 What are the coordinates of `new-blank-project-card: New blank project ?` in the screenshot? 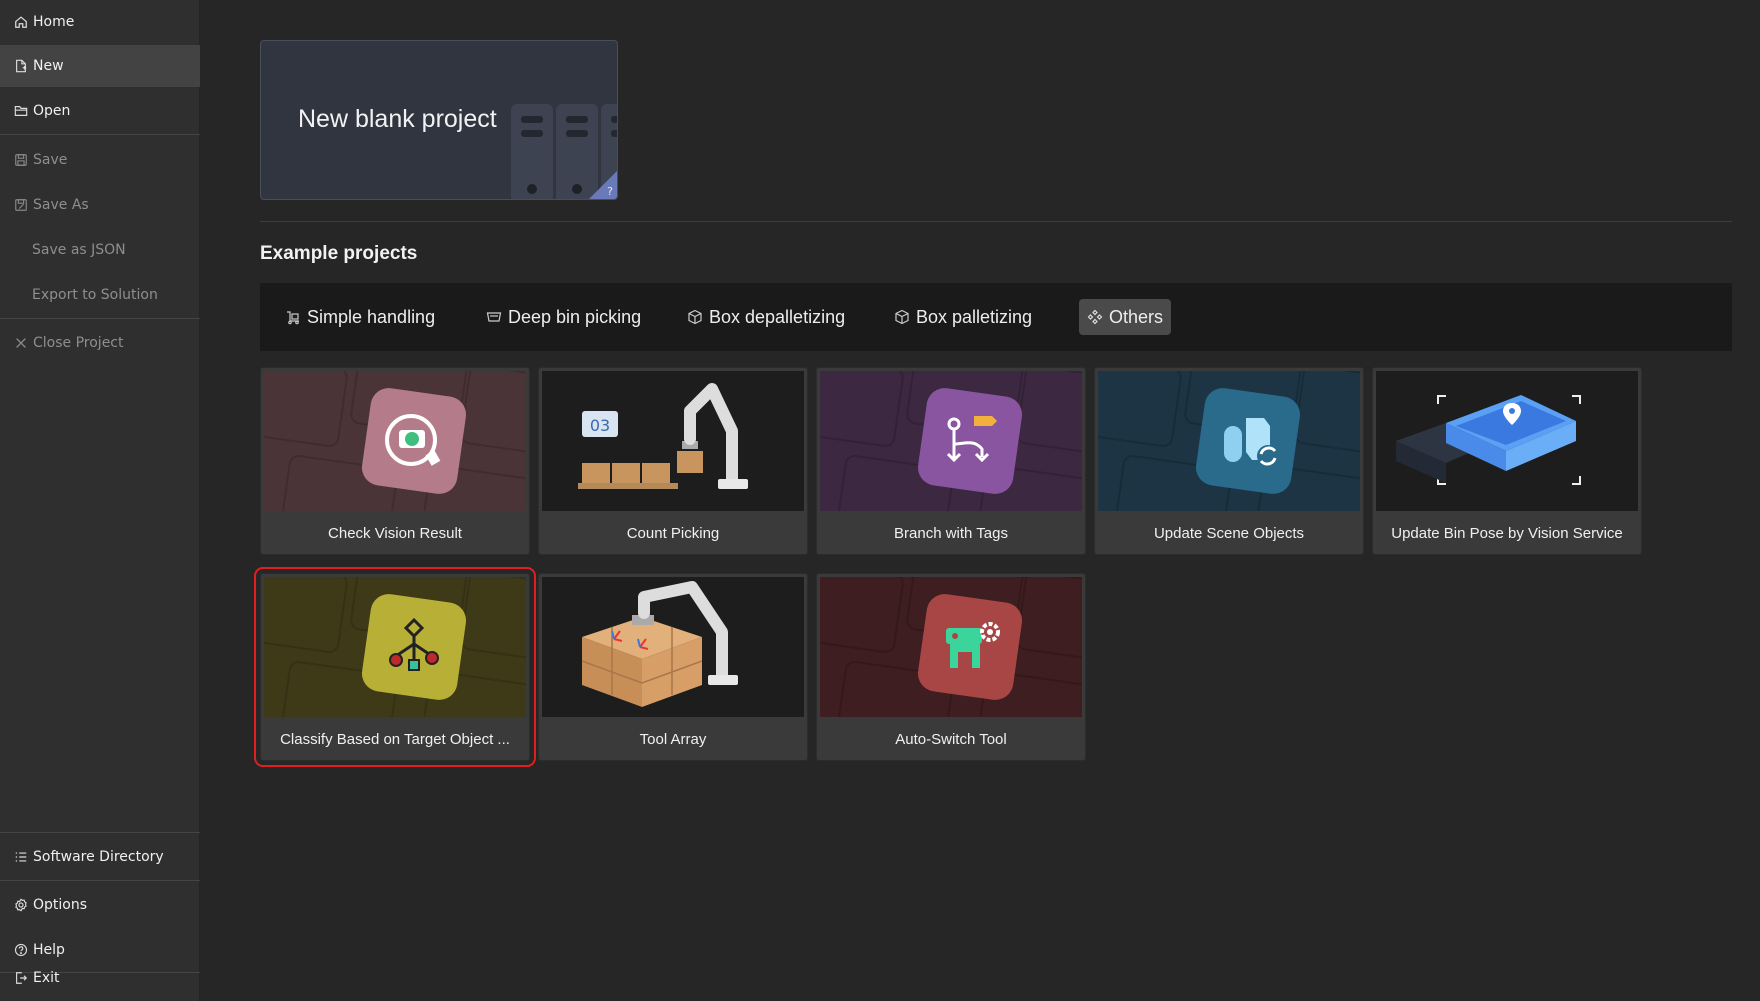 It's located at (439, 120).